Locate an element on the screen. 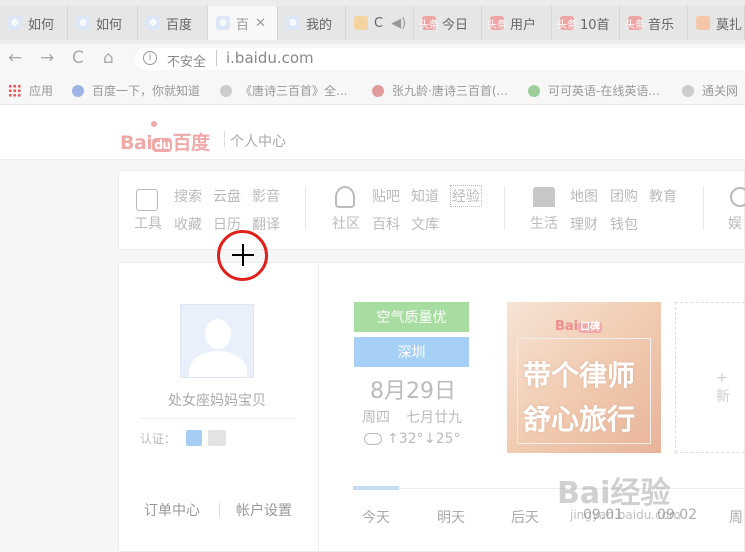 The height and width of the screenshot is (552, 745). service-cloud: 云盘 is located at coordinates (227, 196).